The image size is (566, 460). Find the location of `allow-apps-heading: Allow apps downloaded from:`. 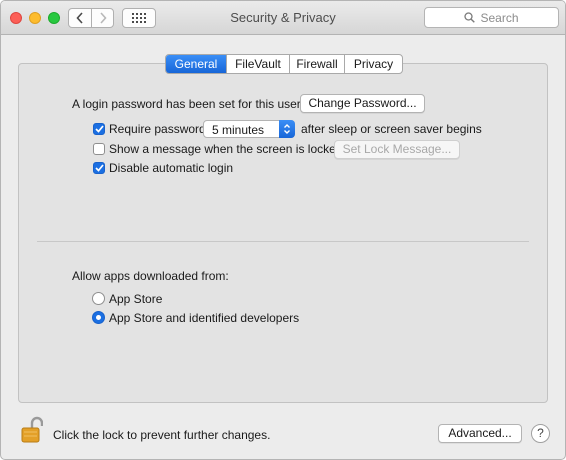

allow-apps-heading: Allow apps downloaded from: is located at coordinates (150, 276).